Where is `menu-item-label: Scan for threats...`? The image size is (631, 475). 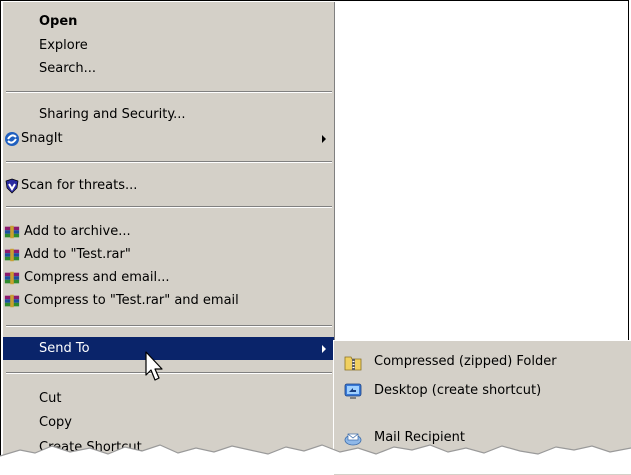
menu-item-label: Scan for threats... is located at coordinates (79, 185).